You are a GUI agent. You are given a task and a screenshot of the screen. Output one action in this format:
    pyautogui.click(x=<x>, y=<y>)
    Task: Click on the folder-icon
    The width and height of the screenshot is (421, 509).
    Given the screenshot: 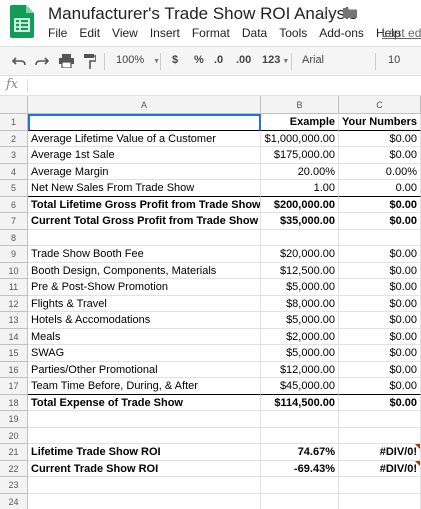 What is the action you would take?
    pyautogui.click(x=350, y=12)
    